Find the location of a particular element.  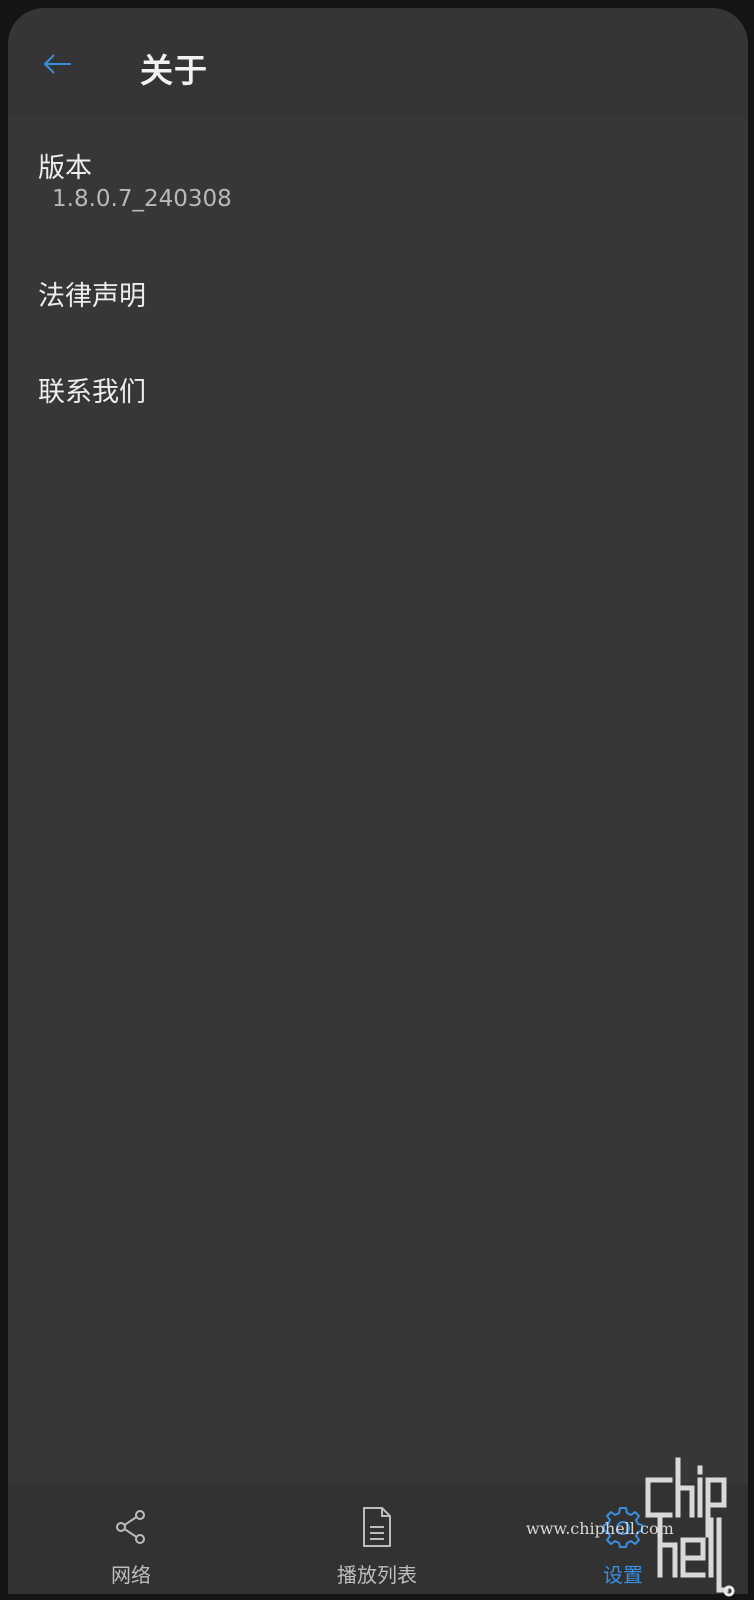

nav-network: 网络 is located at coordinates (131, 1538).